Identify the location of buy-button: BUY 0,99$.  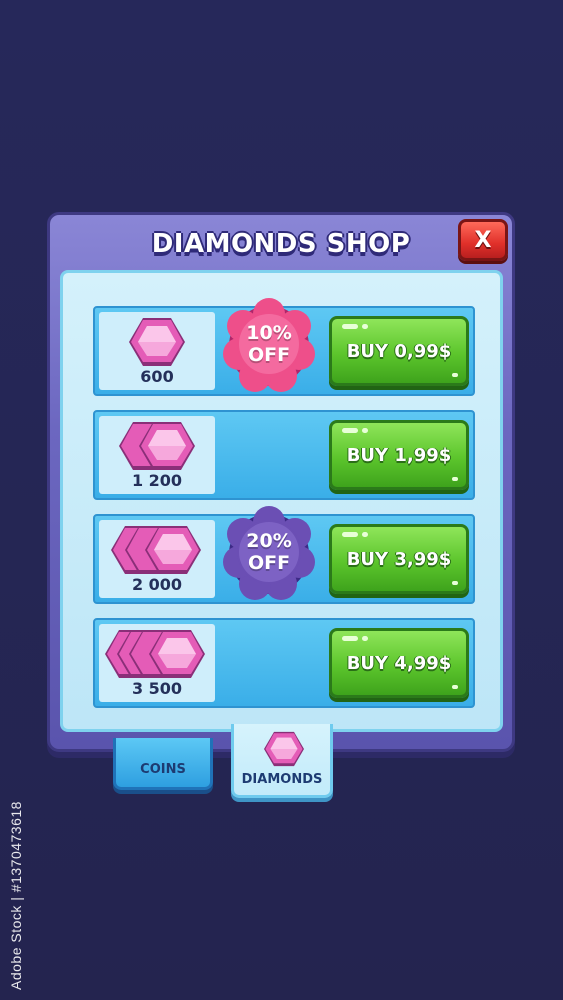
(399, 351).